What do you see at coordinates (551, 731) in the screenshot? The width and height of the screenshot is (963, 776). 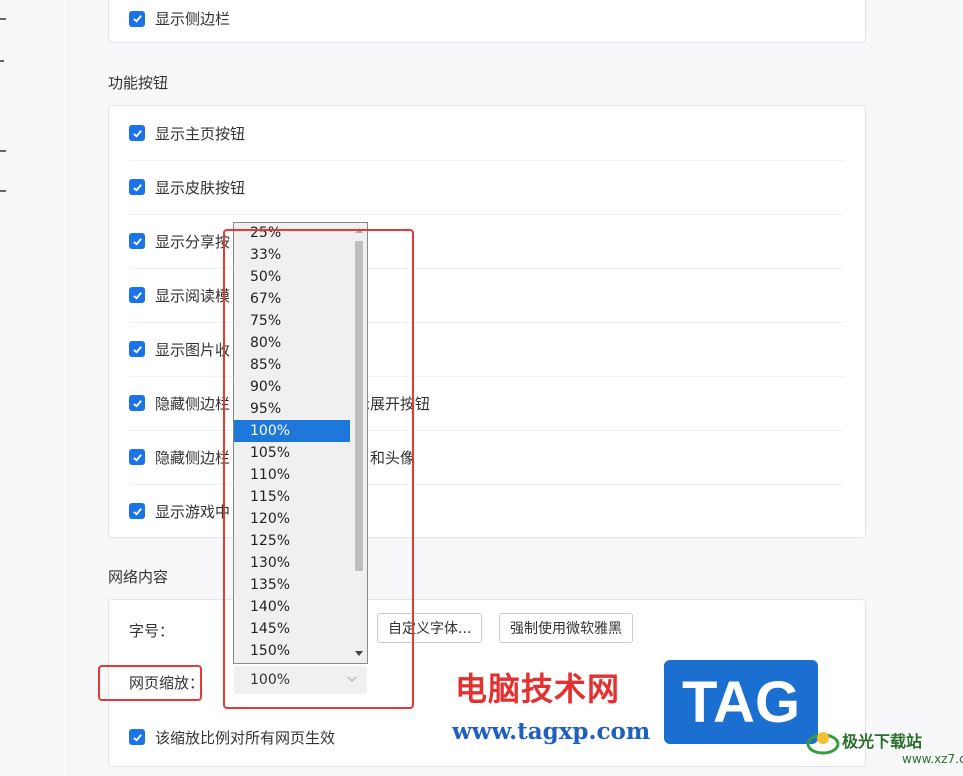 I see `watermark-url: www.tagxp.com` at bounding box center [551, 731].